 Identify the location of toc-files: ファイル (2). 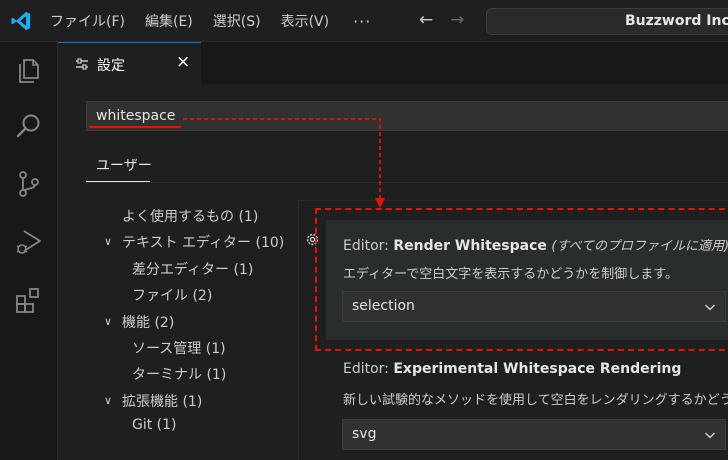
(172, 295).